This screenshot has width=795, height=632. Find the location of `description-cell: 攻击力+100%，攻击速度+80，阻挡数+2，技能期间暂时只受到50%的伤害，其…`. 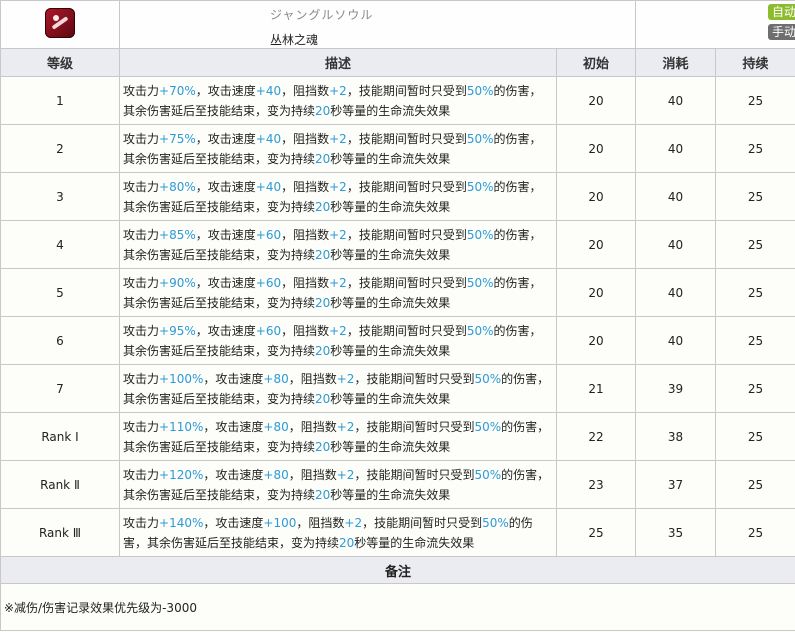

description-cell: 攻击力+100%，攻击速度+80，阻挡数+2，技能期间暂时只受到50%的伤害，其… is located at coordinates (338, 388).